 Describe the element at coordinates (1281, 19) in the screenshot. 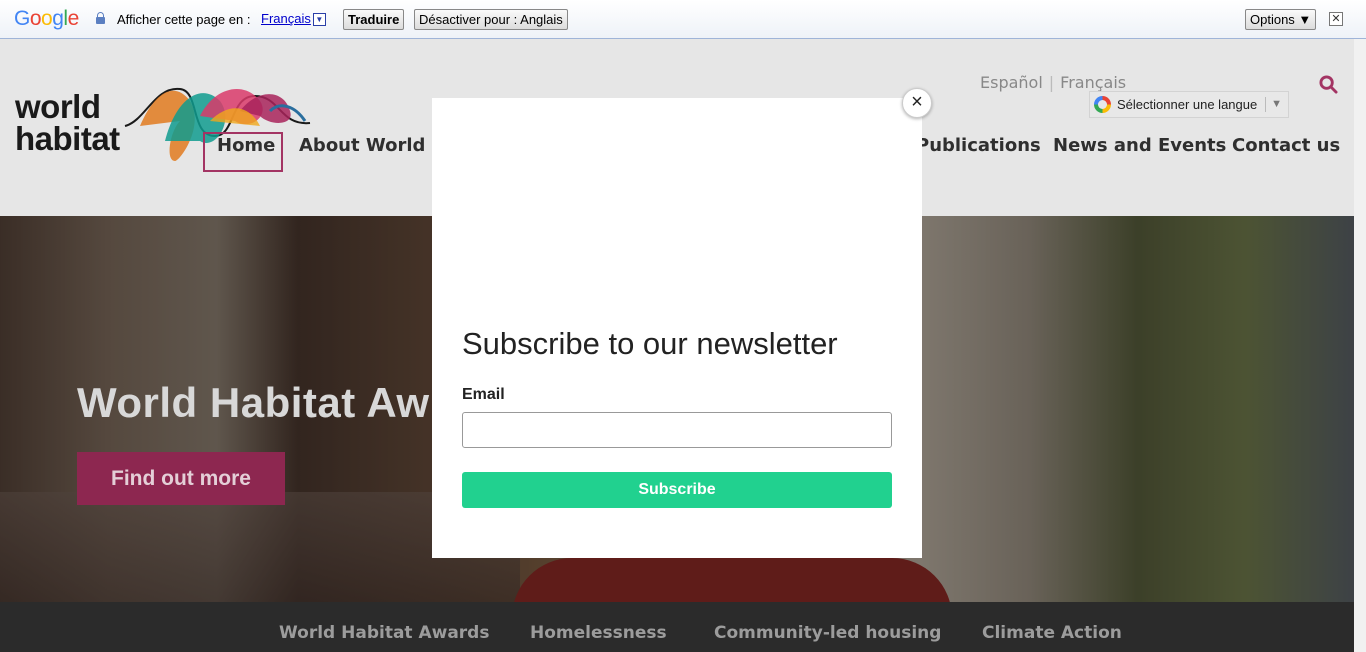

I see `options-button: Options ▼` at that location.